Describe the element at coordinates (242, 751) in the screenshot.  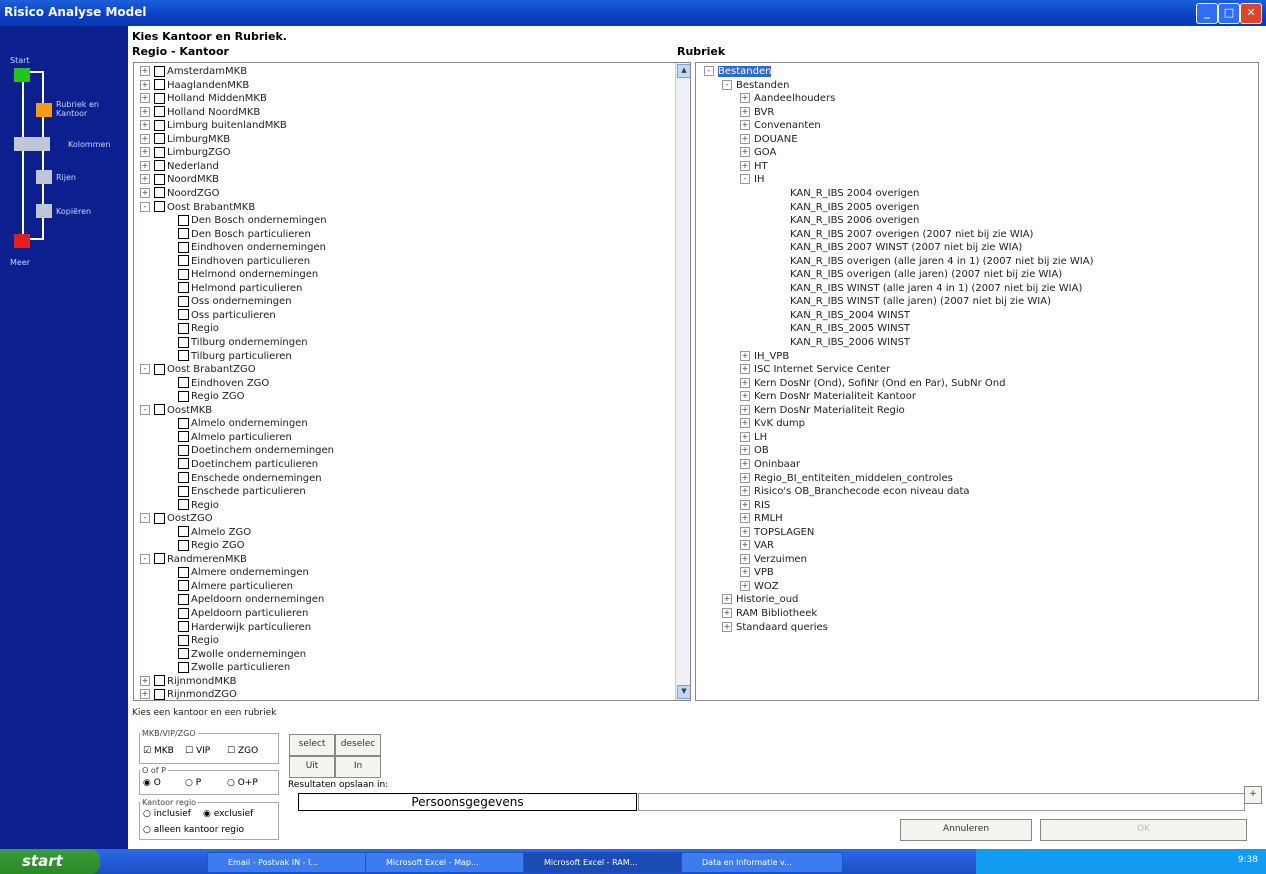
I see `zgo-checkbox: ☐ ZGO` at that location.